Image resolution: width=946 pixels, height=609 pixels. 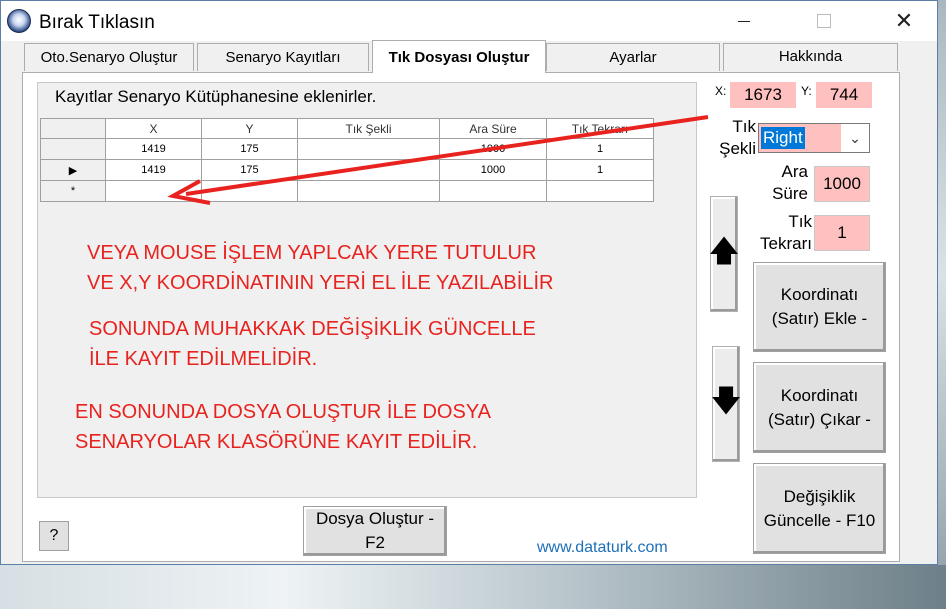 I want to click on grid-corner, so click(x=73, y=128).